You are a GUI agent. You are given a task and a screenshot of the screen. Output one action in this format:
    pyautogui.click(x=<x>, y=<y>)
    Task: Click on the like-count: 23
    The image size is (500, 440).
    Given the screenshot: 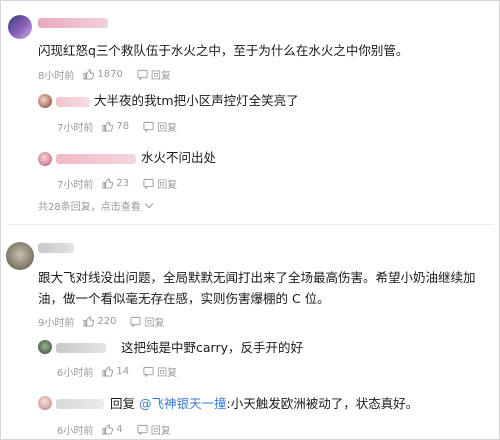 What is the action you would take?
    pyautogui.click(x=123, y=183)
    